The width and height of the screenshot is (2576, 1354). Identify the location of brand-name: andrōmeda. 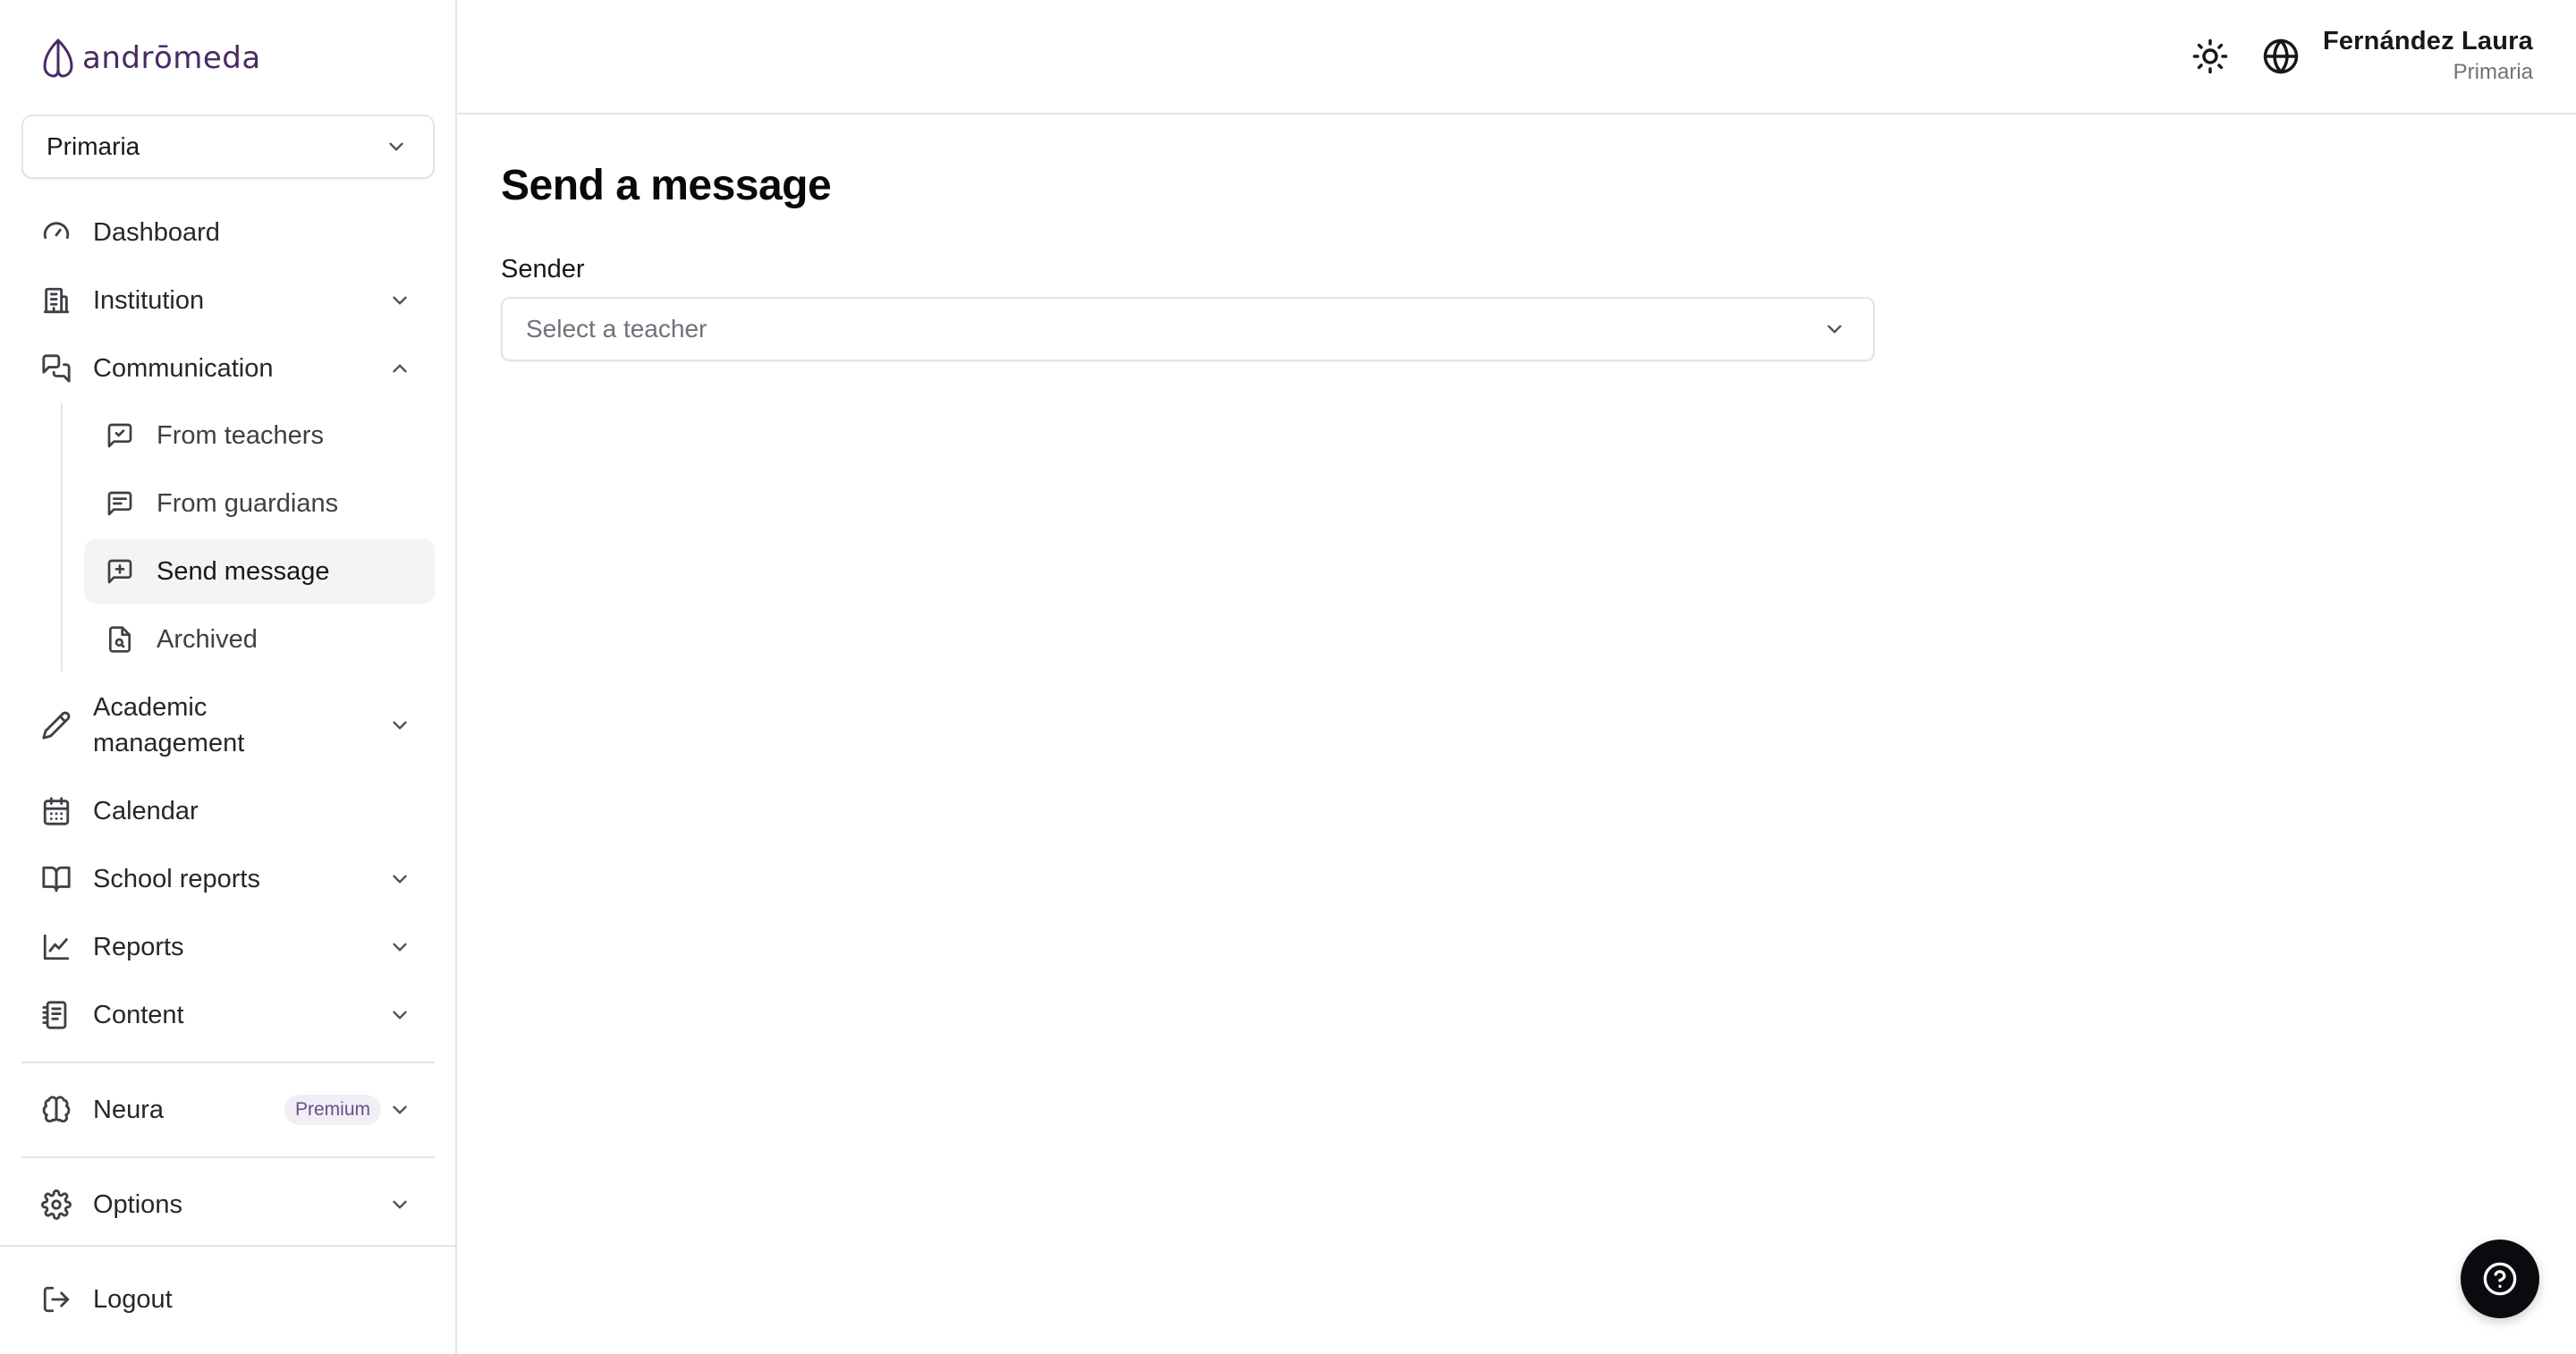
(171, 58).